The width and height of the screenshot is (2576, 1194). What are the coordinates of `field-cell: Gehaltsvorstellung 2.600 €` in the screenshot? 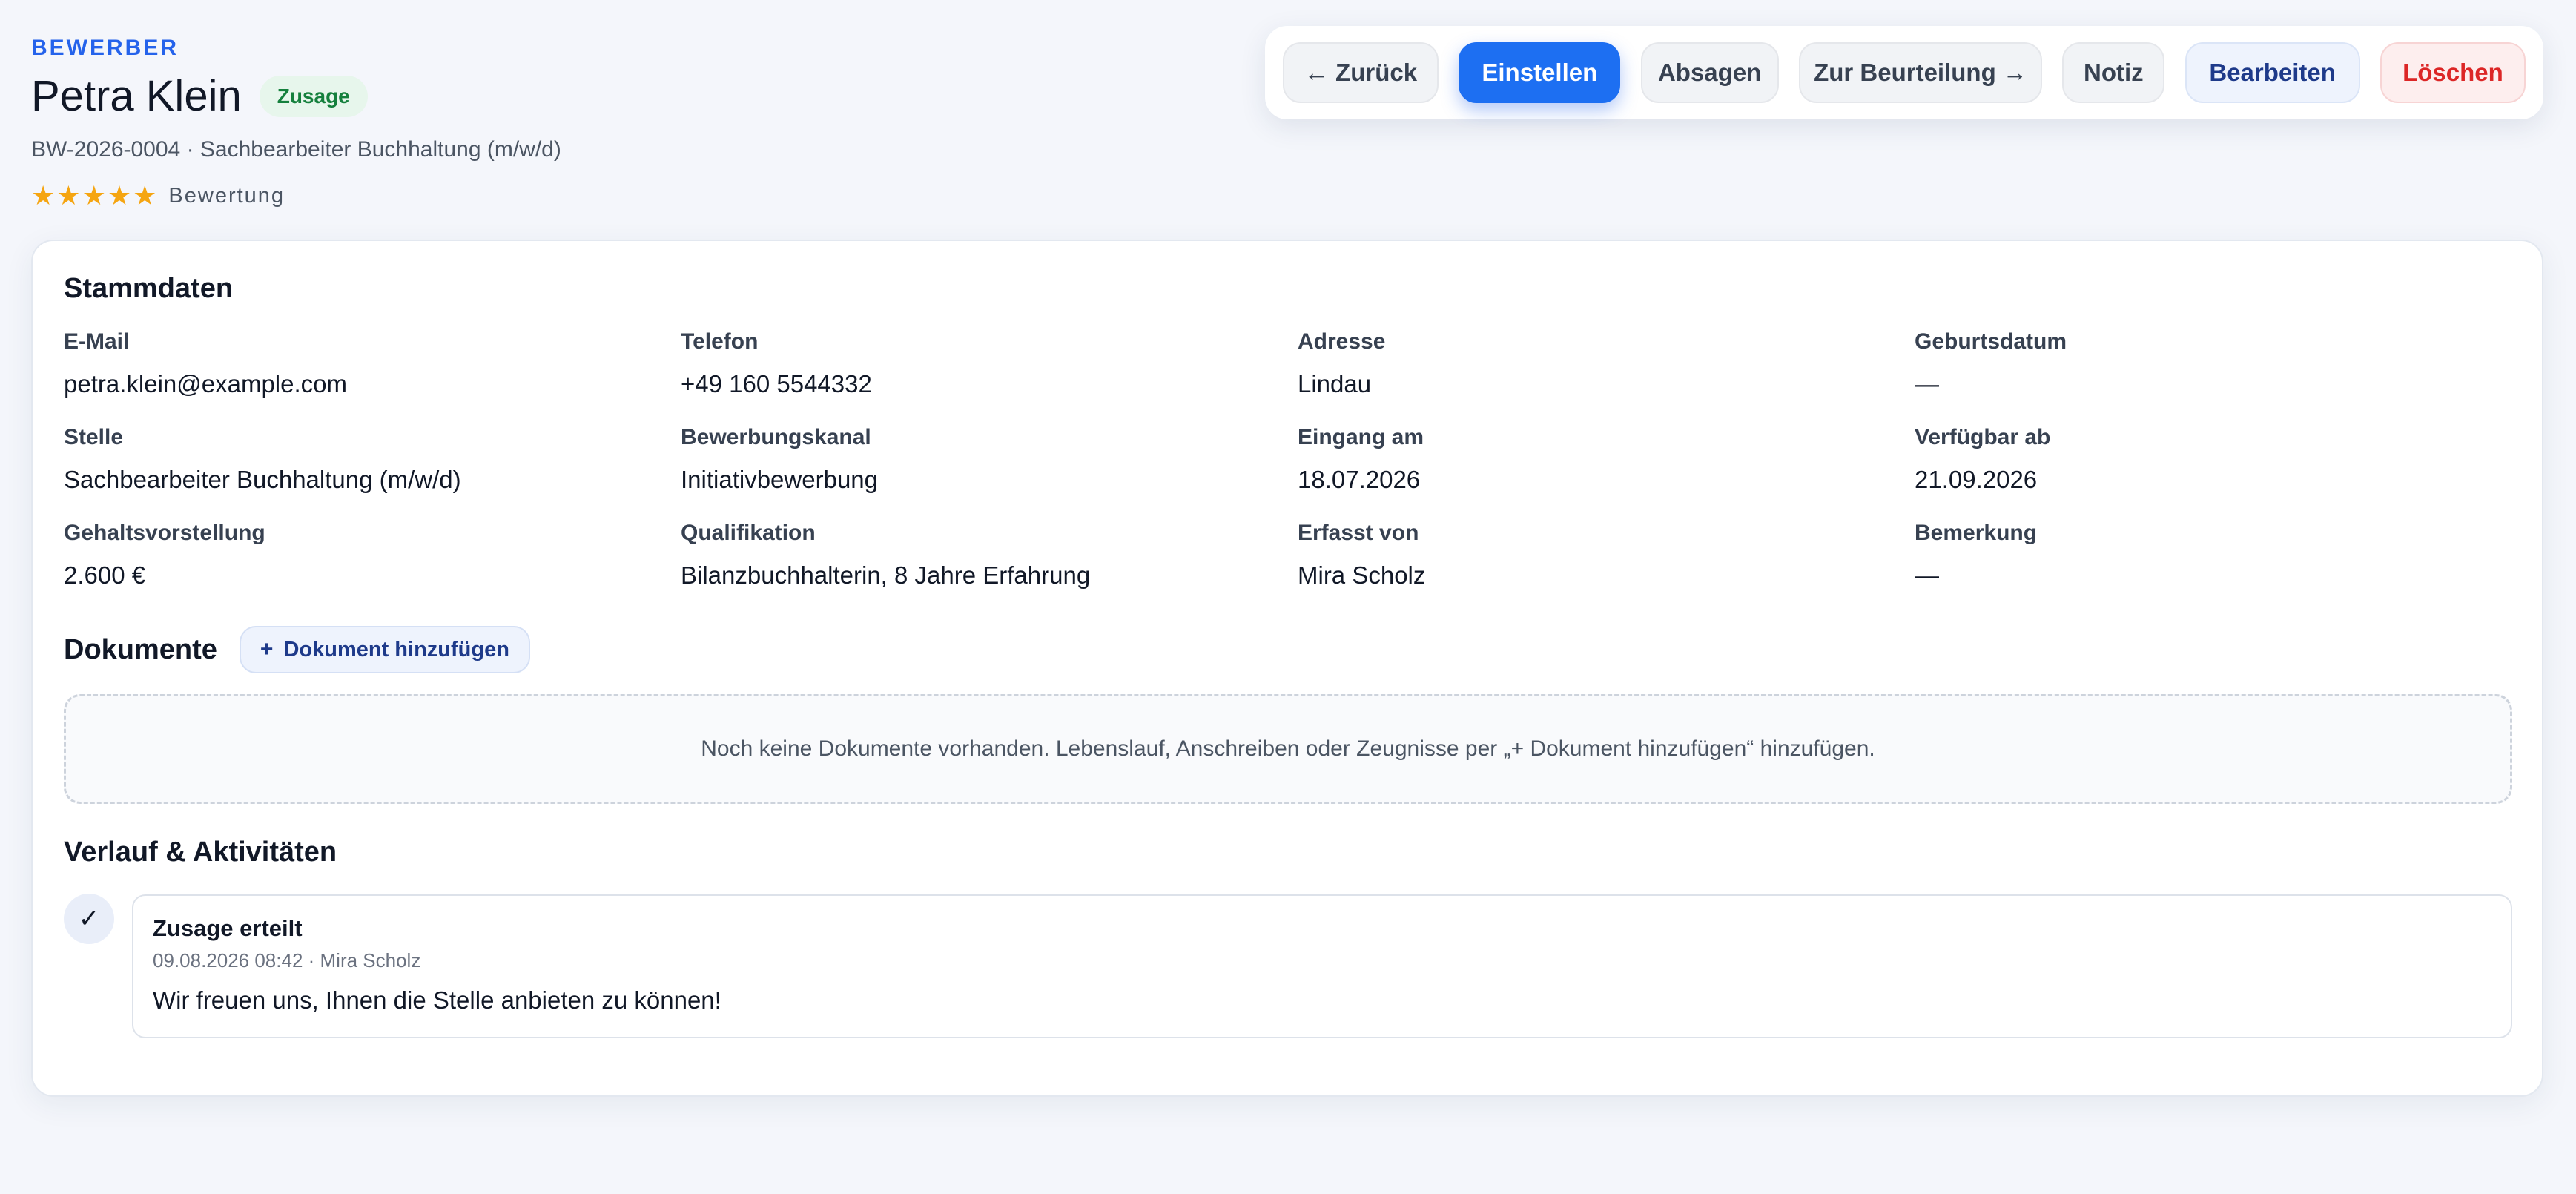 It's located at (372, 566).